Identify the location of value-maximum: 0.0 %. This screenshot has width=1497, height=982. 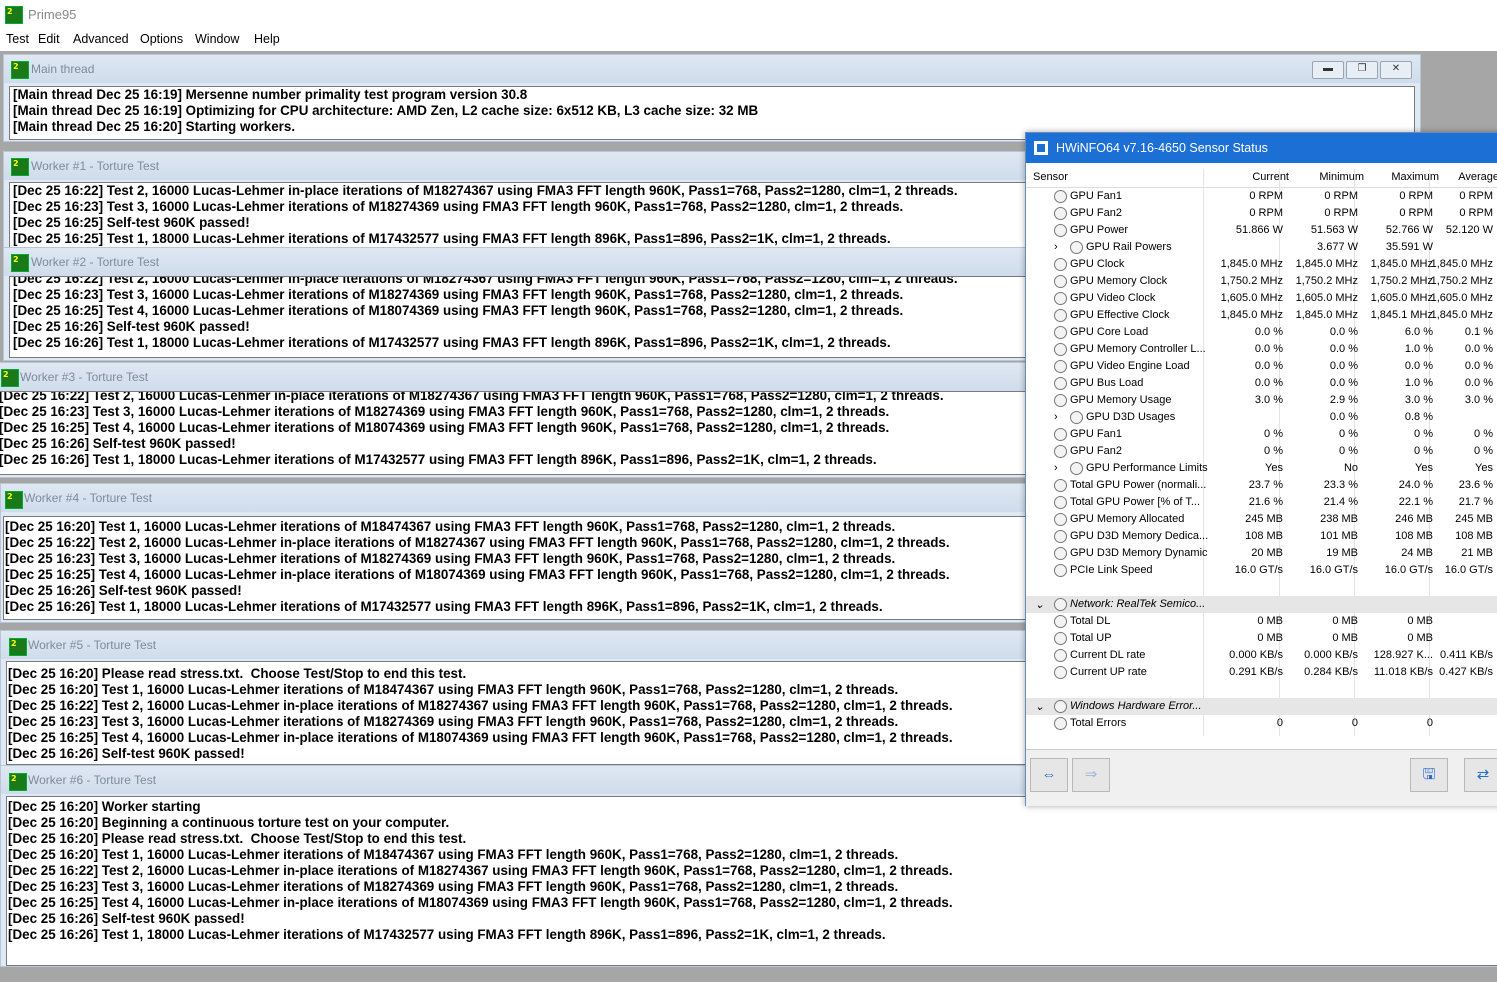
(1418, 366).